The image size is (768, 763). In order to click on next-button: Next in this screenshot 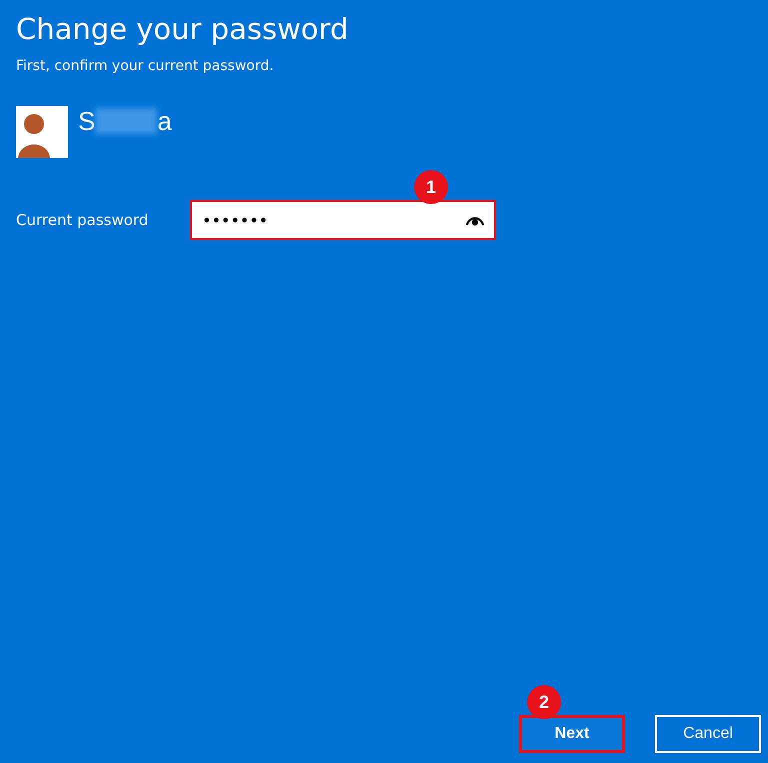, I will do `click(572, 734)`.